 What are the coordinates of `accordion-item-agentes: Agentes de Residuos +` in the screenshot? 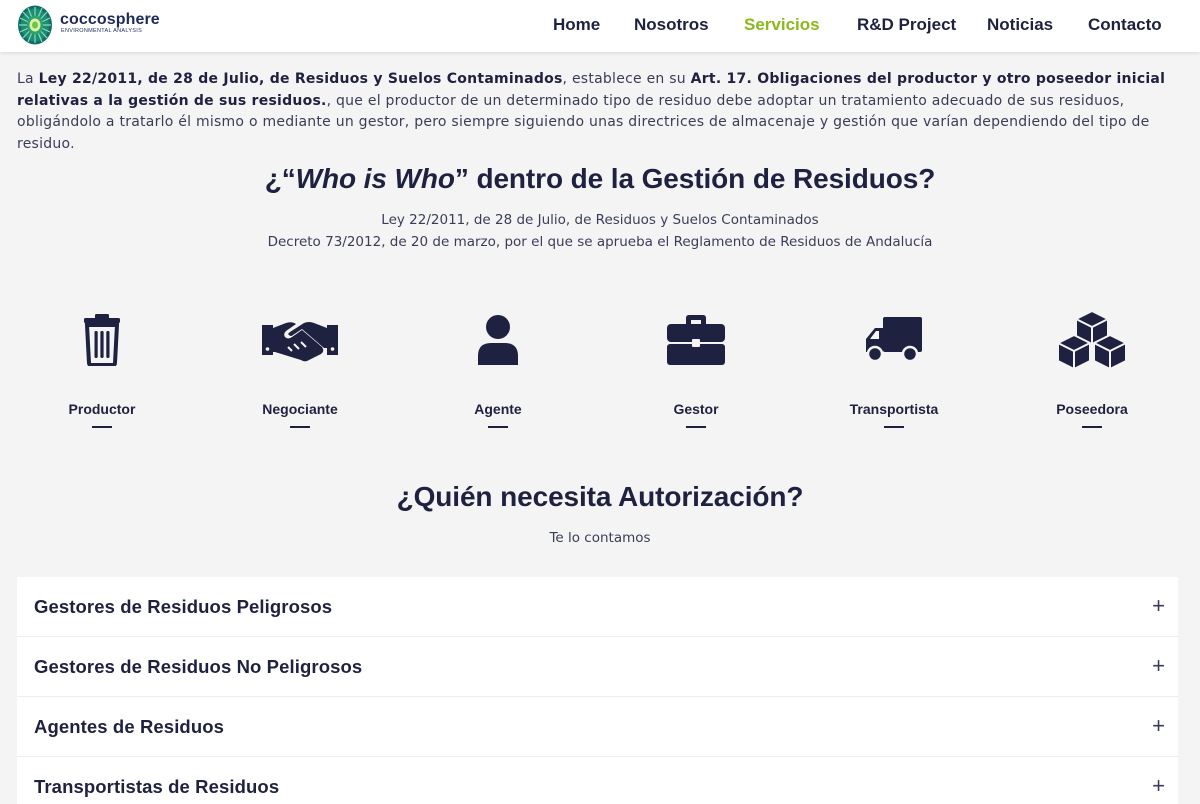 It's located at (597, 727).